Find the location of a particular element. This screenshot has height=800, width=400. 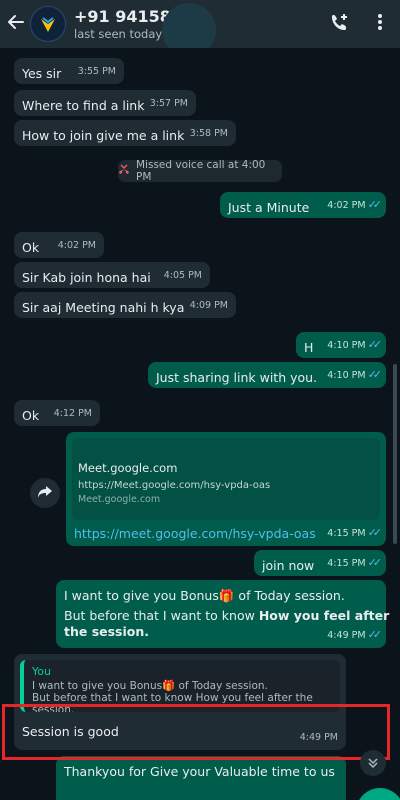

share-arrow-icon is located at coordinates (45, 493).